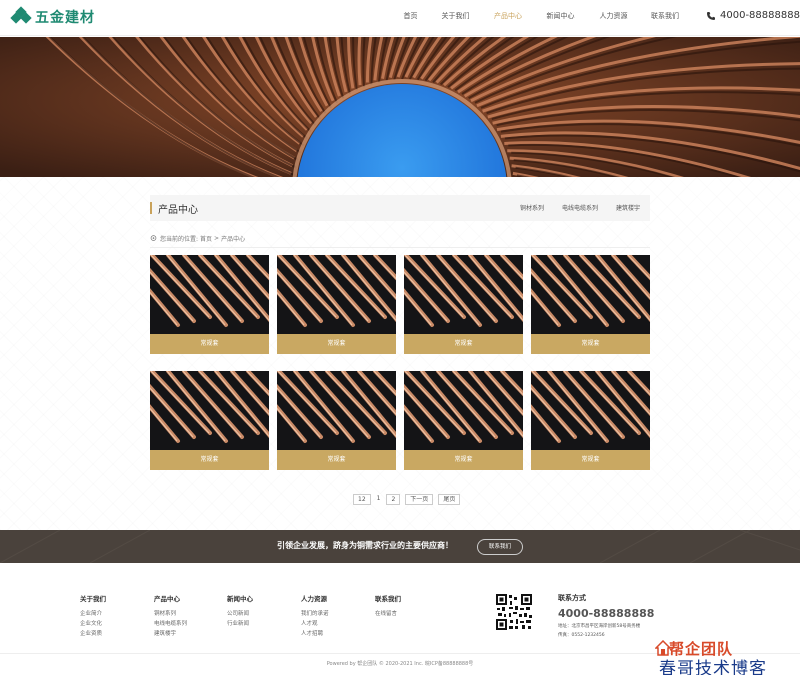 This screenshot has width=800, height=675. I want to click on logo: 五金建材, so click(52, 16).